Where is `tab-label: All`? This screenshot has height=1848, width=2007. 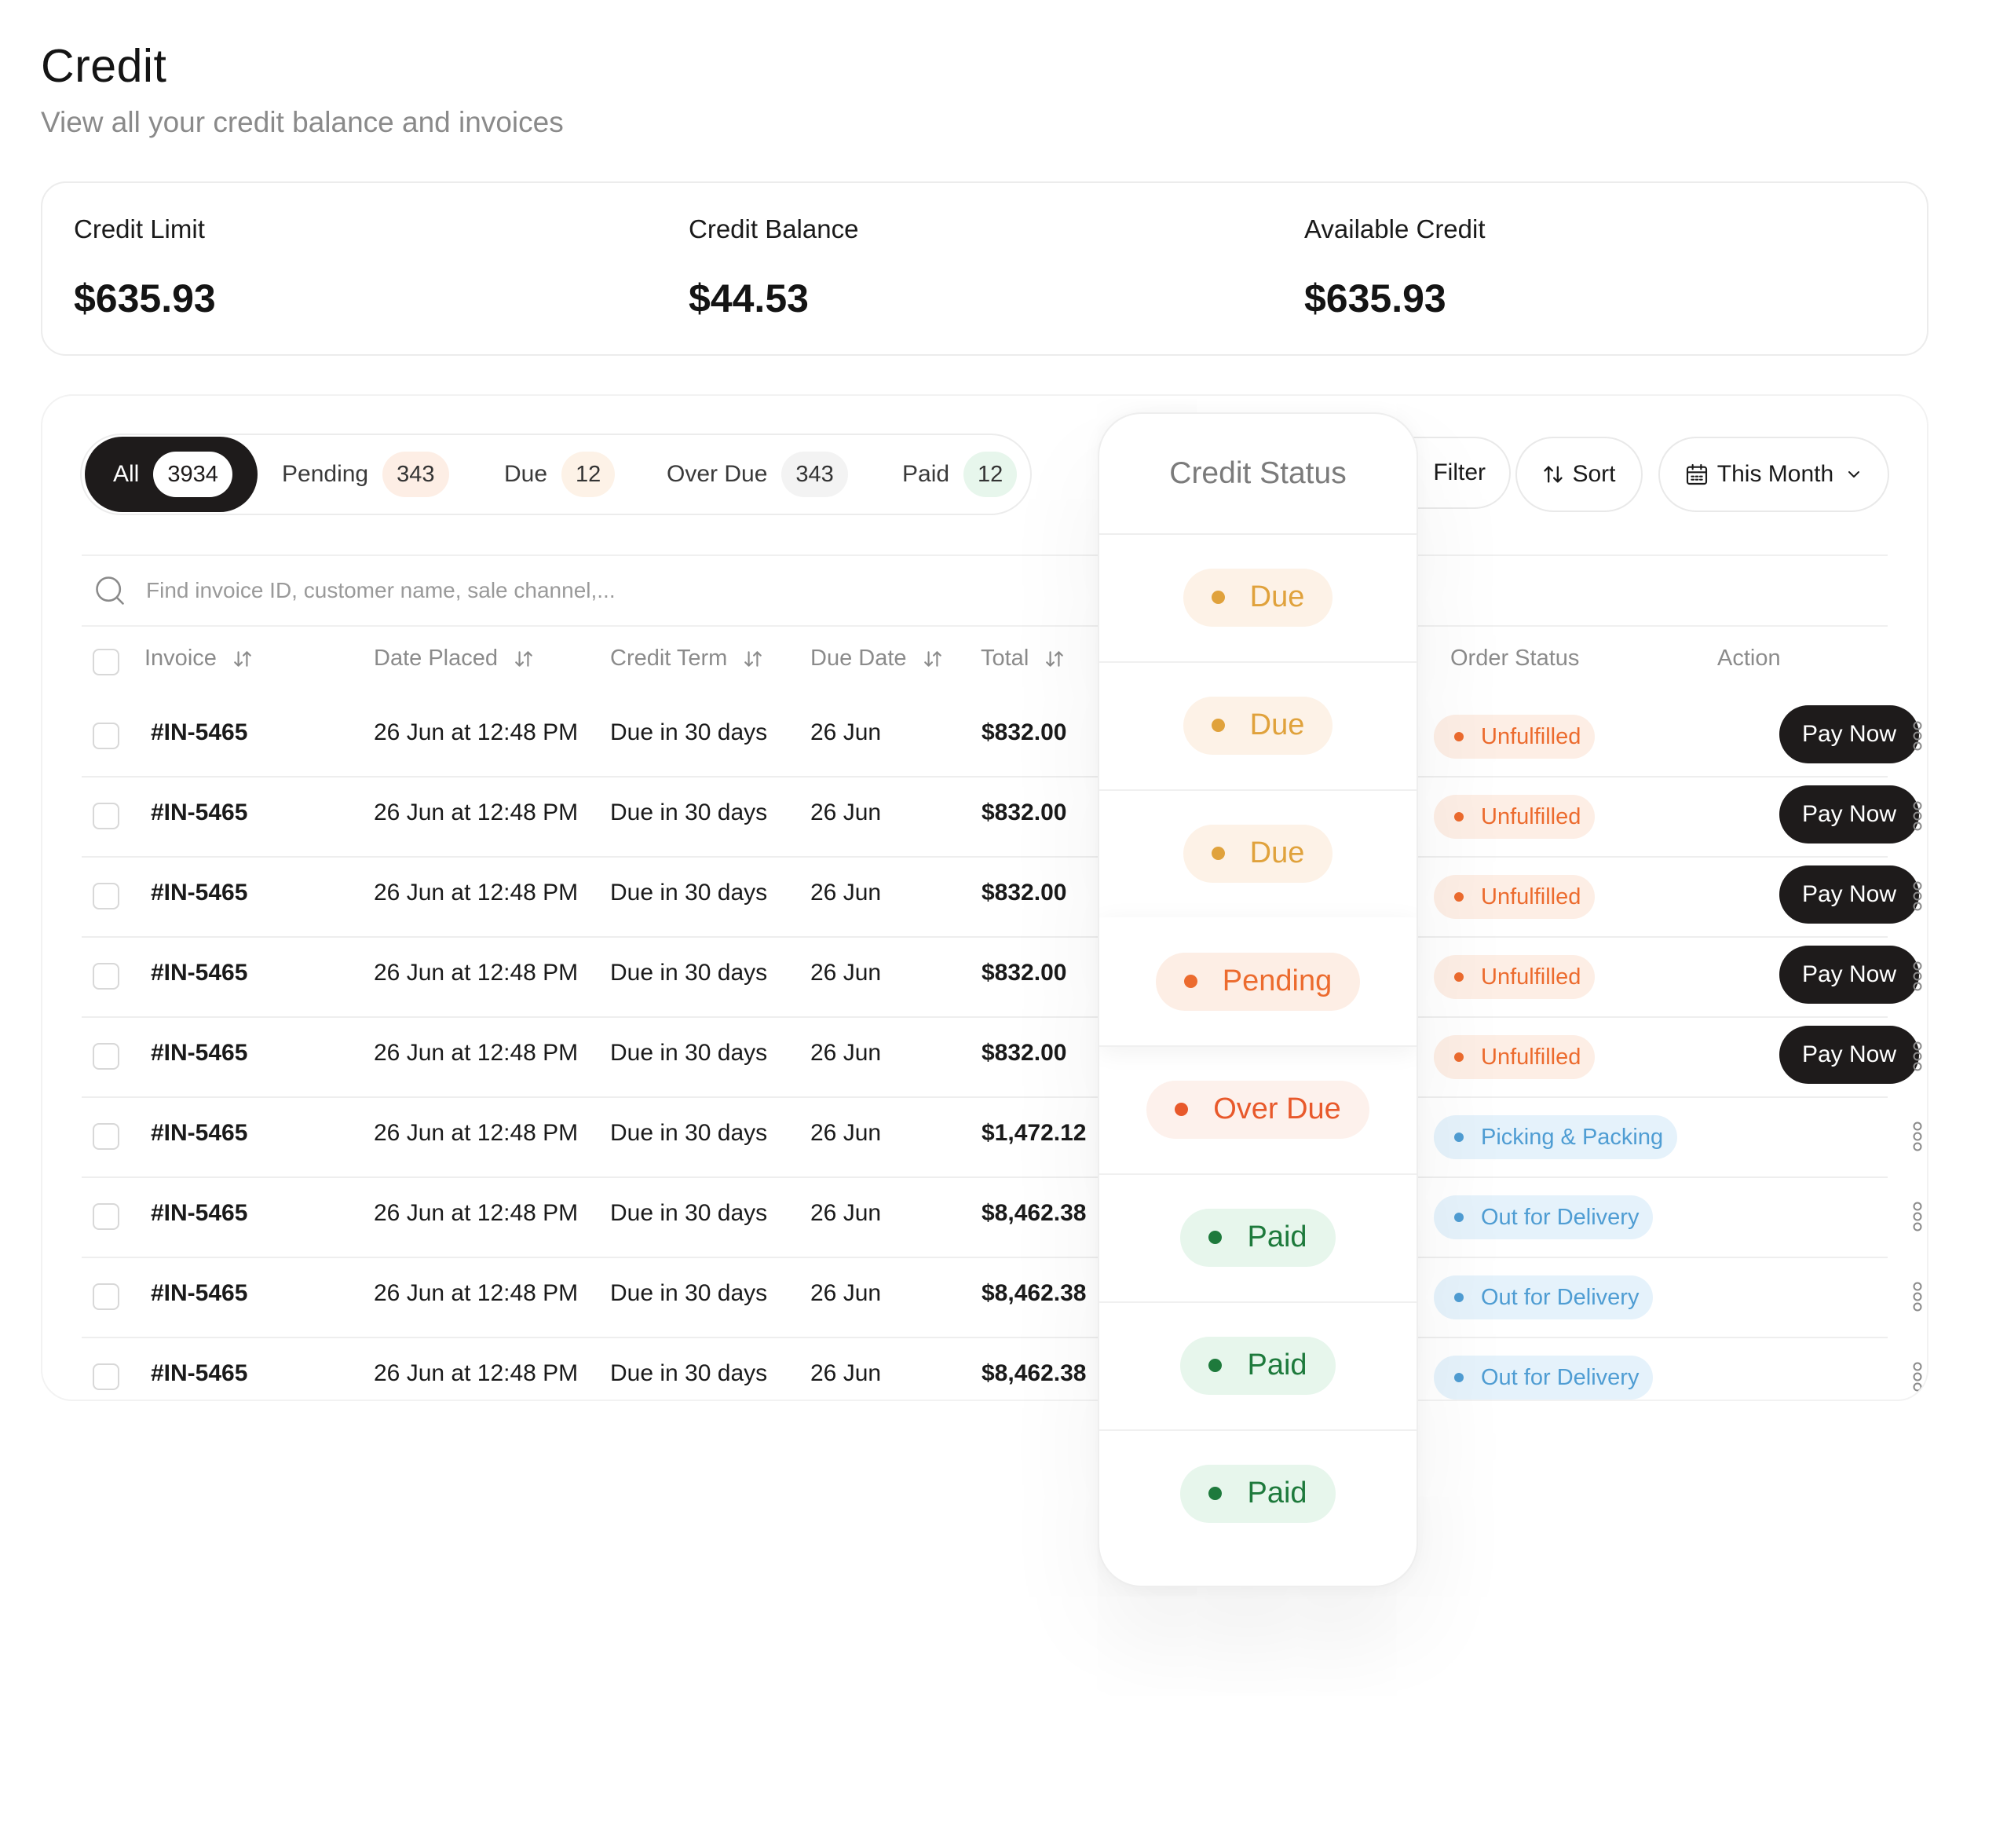 tab-label: All is located at coordinates (126, 474).